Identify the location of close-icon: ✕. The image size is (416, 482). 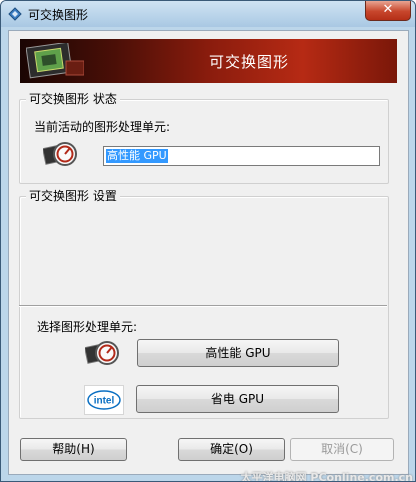
(388, 9).